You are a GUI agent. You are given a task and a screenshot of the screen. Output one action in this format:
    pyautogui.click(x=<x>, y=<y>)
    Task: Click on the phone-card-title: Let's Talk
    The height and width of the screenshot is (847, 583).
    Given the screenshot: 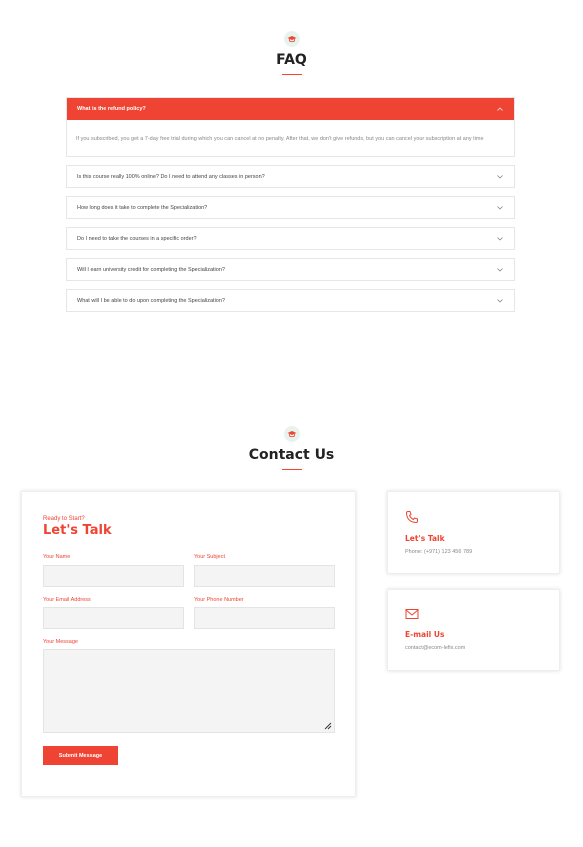 What is the action you would take?
    pyautogui.click(x=425, y=538)
    